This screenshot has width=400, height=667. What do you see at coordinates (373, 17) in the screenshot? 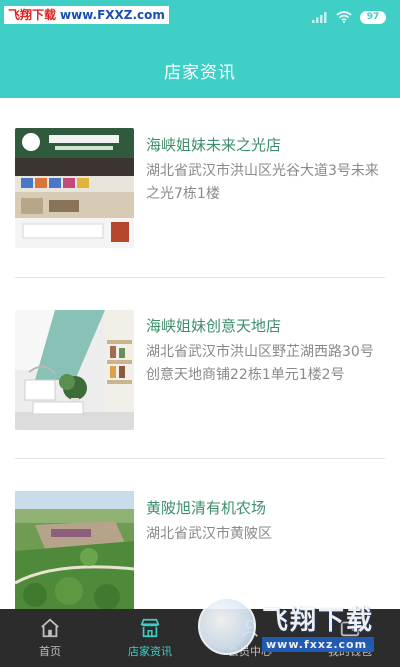
I see `battery-indicator: 97` at bounding box center [373, 17].